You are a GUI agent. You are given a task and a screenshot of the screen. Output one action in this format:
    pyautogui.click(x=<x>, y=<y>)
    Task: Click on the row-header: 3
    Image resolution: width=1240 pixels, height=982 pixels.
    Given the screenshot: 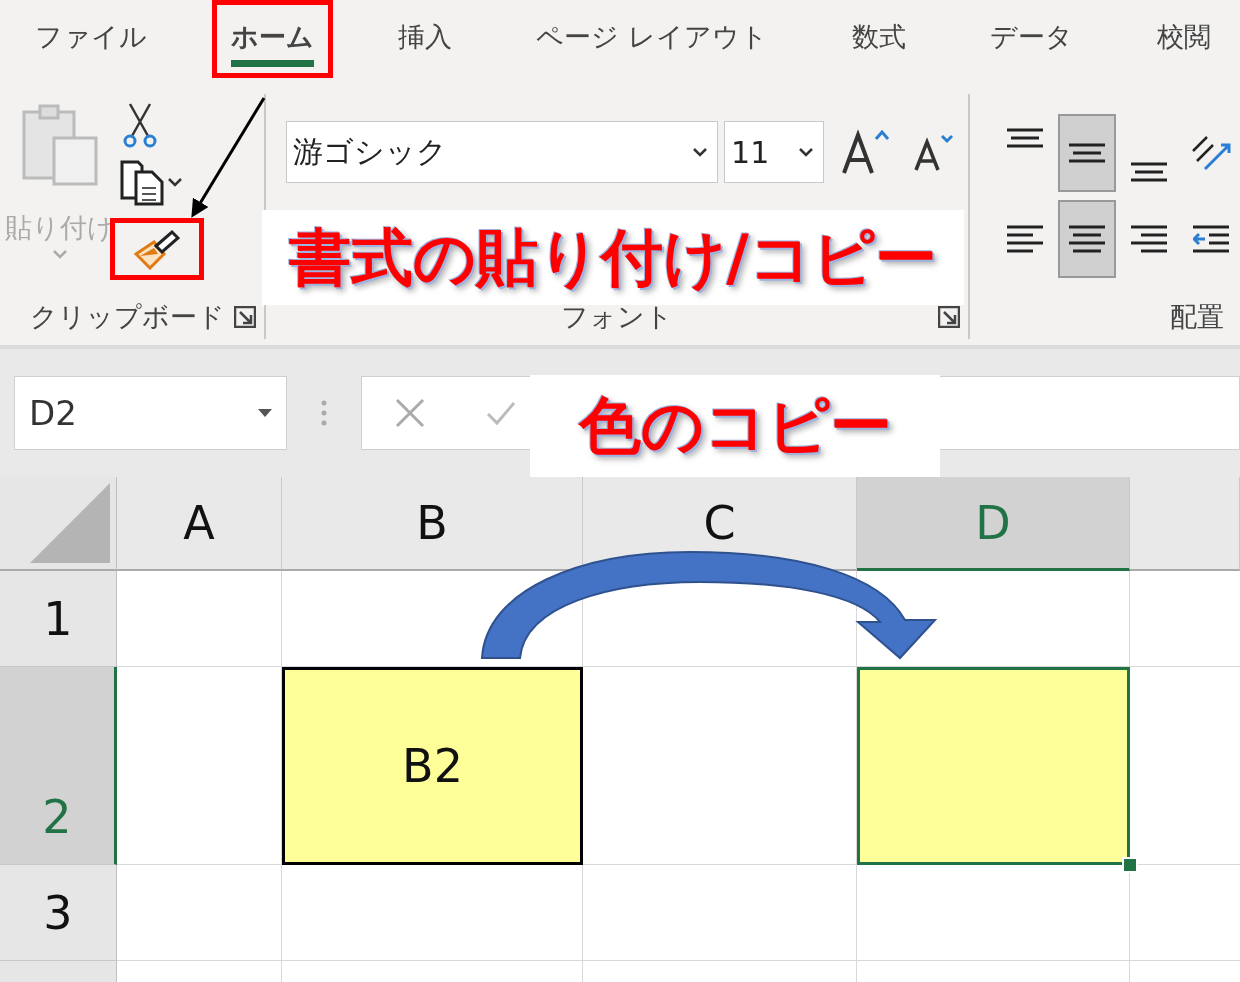 What is the action you would take?
    pyautogui.click(x=58, y=913)
    